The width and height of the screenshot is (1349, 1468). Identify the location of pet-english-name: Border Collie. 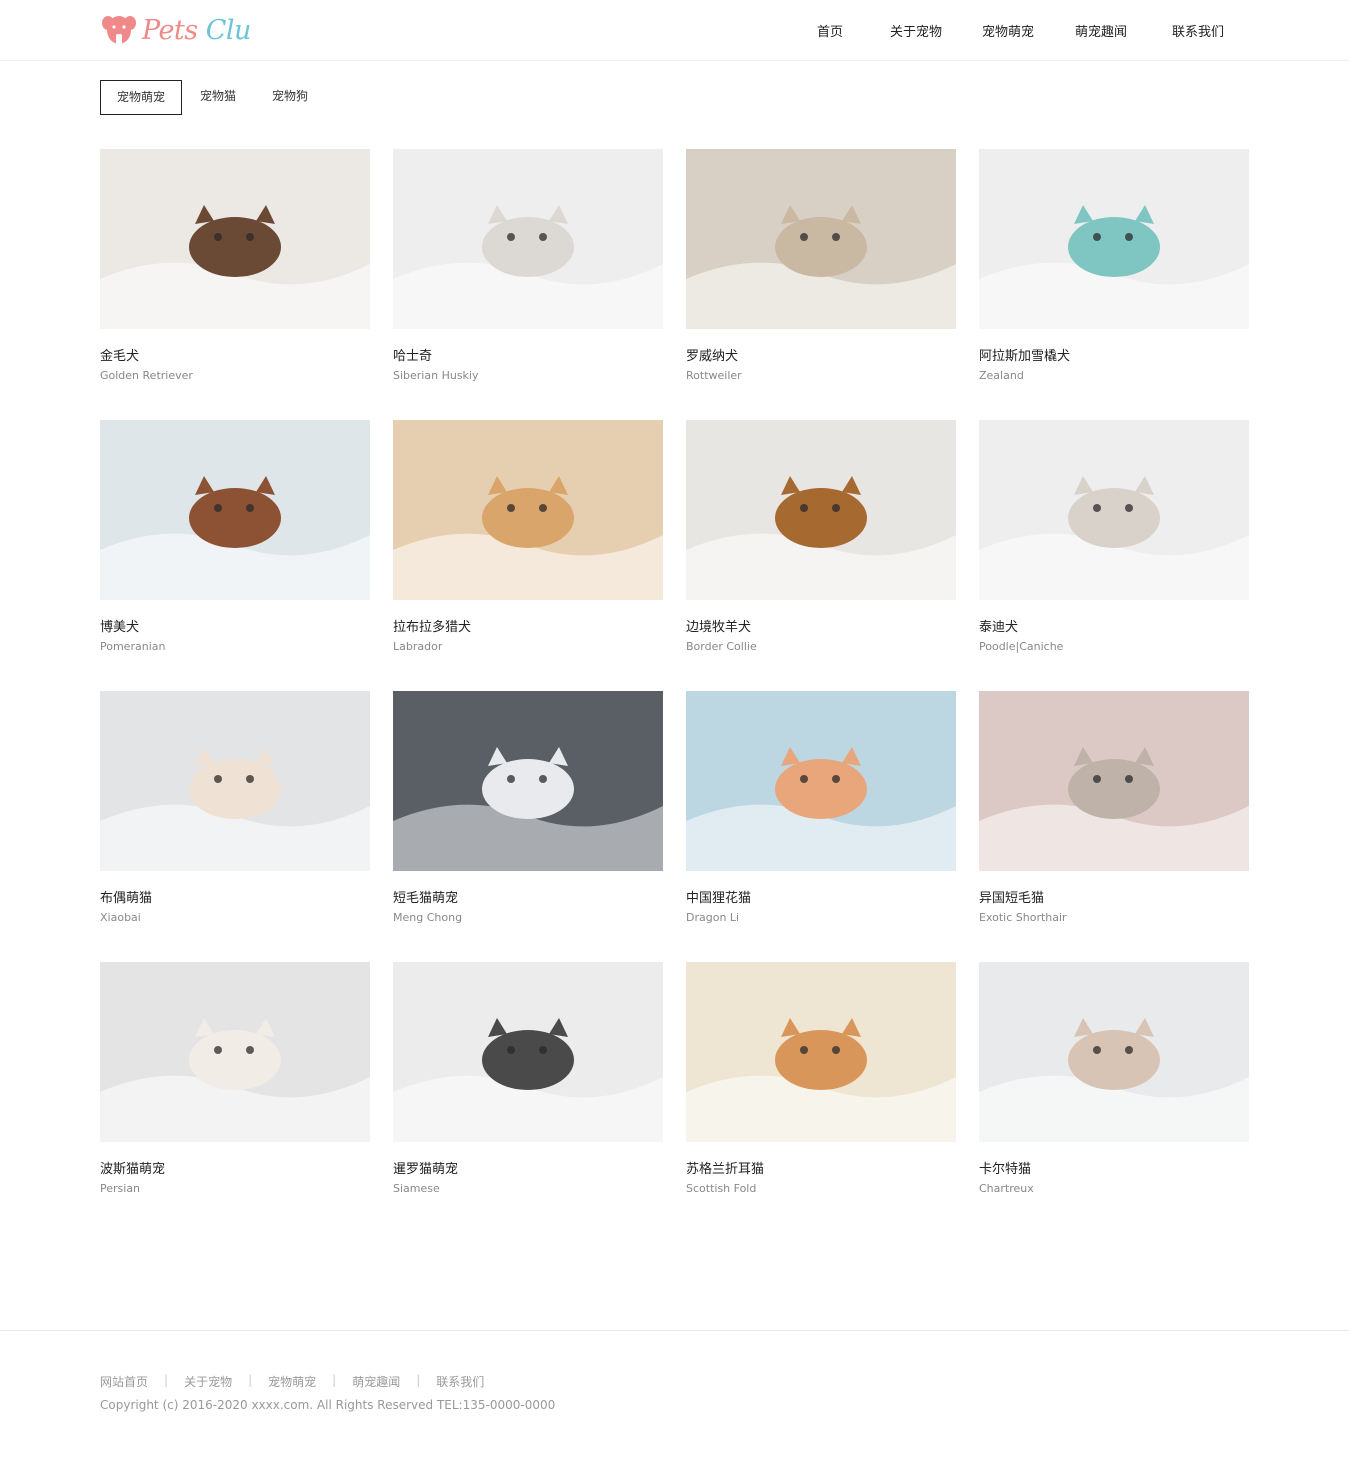
(721, 646).